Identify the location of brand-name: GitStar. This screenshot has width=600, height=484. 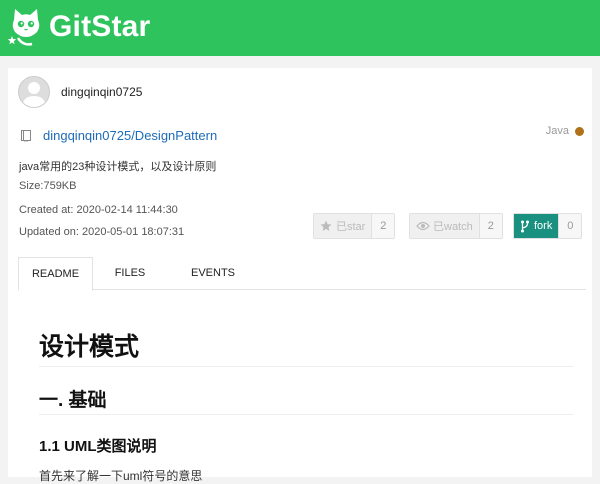
(100, 26).